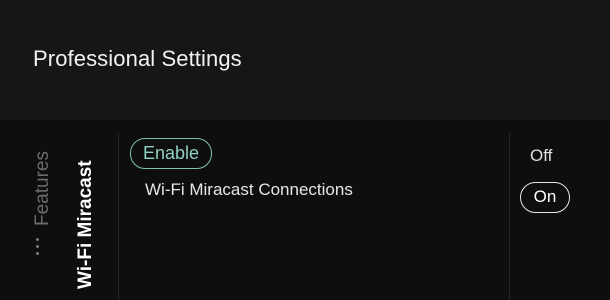 Image resolution: width=610 pixels, height=300 pixels. I want to click on divider-left, so click(118, 216).